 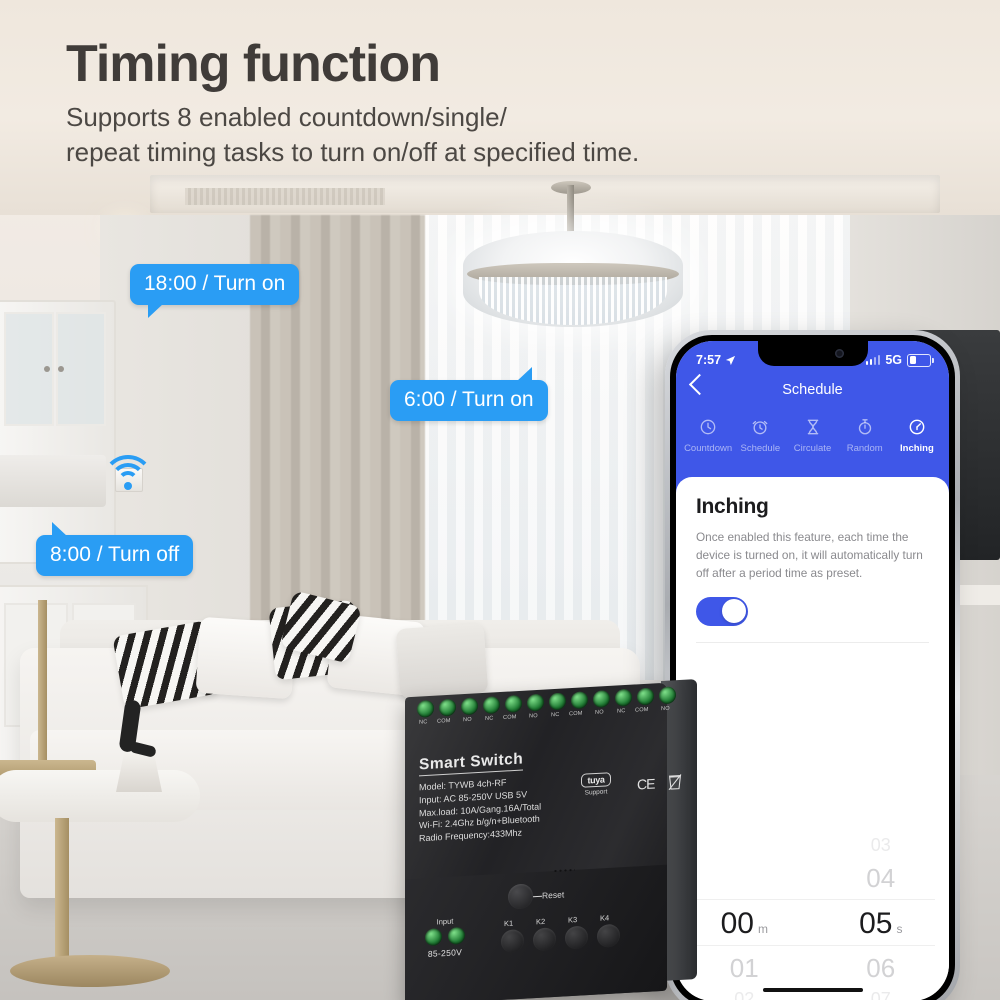 I want to click on figurine-plinth, so click(x=139, y=772).